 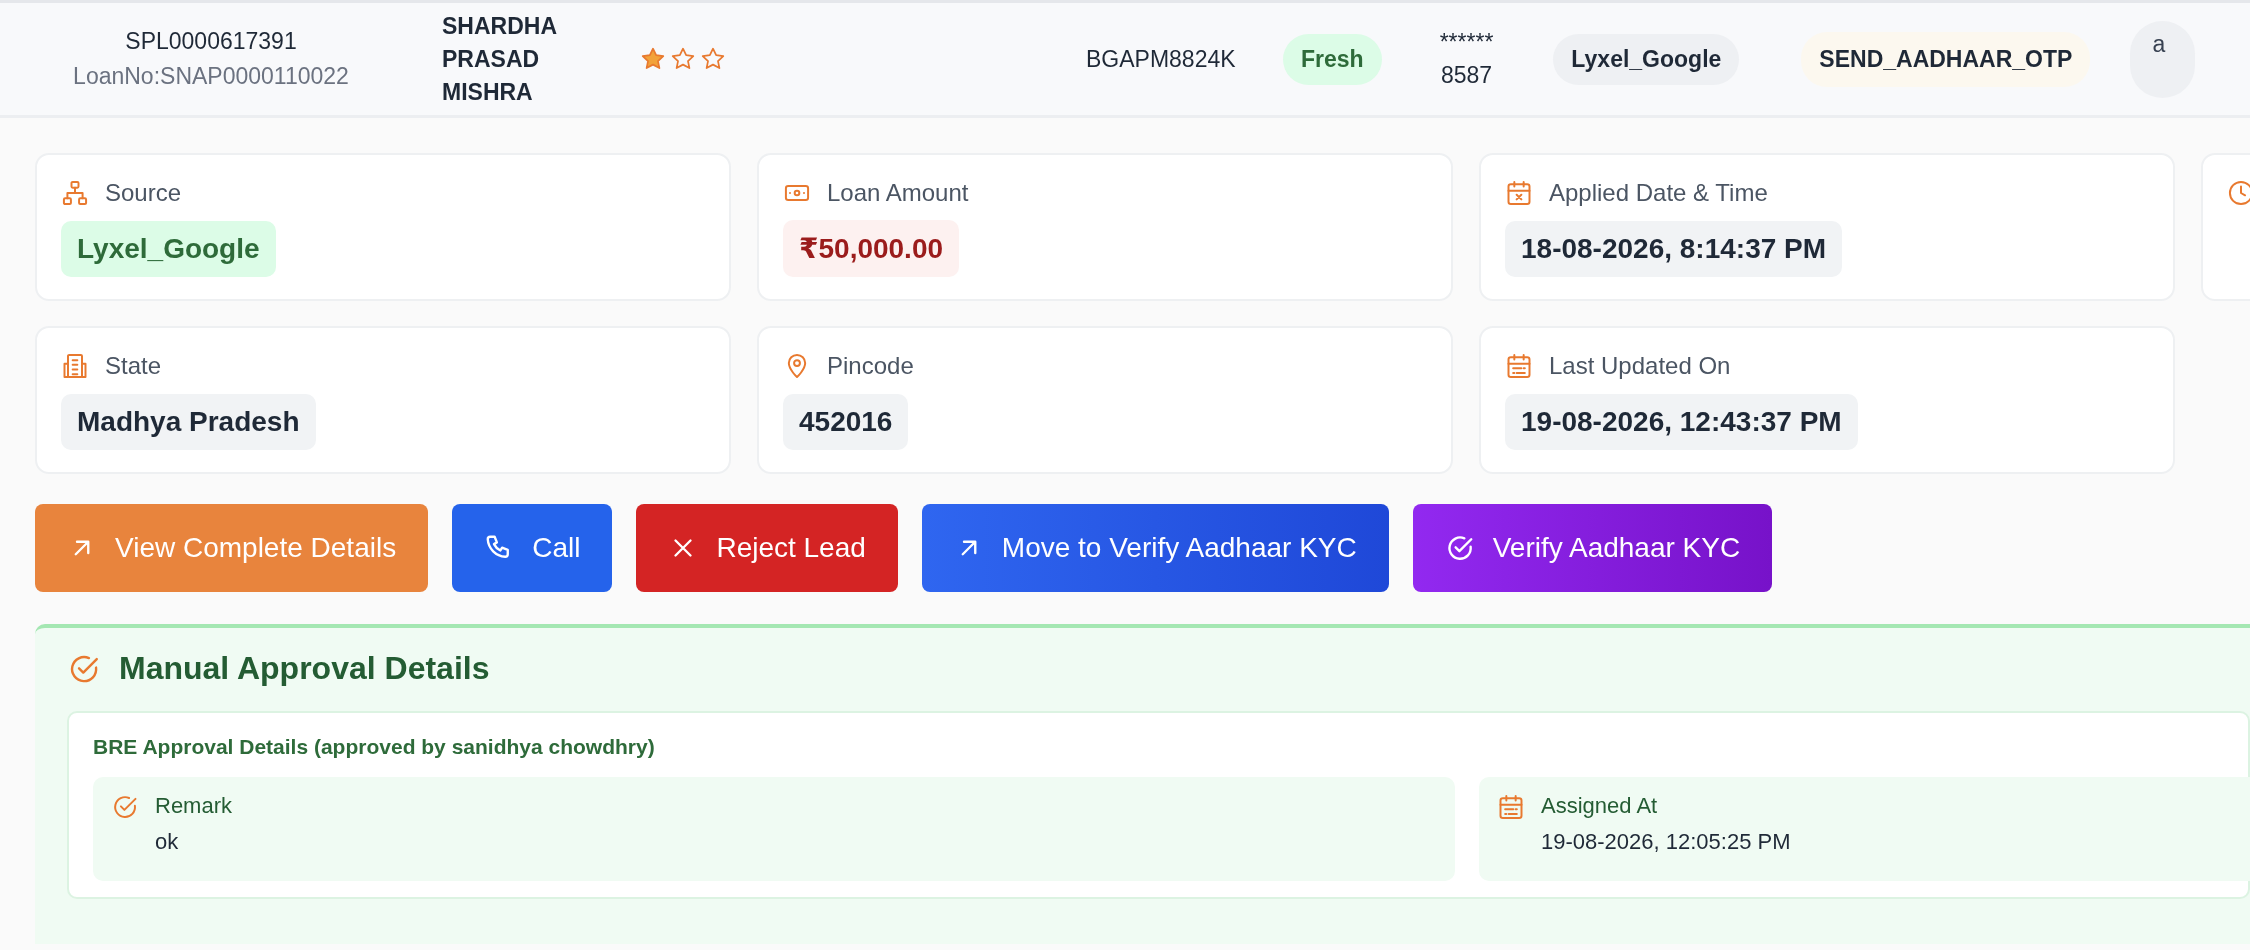 I want to click on field-value: ₹50,000.00, so click(x=871, y=248).